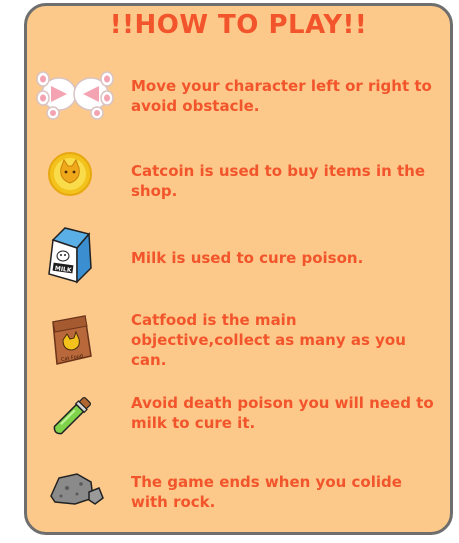 The height and width of the screenshot is (543, 459). What do you see at coordinates (266, 492) in the screenshot?
I see `rule-text-rock: The game ends when you colide with rock.` at bounding box center [266, 492].